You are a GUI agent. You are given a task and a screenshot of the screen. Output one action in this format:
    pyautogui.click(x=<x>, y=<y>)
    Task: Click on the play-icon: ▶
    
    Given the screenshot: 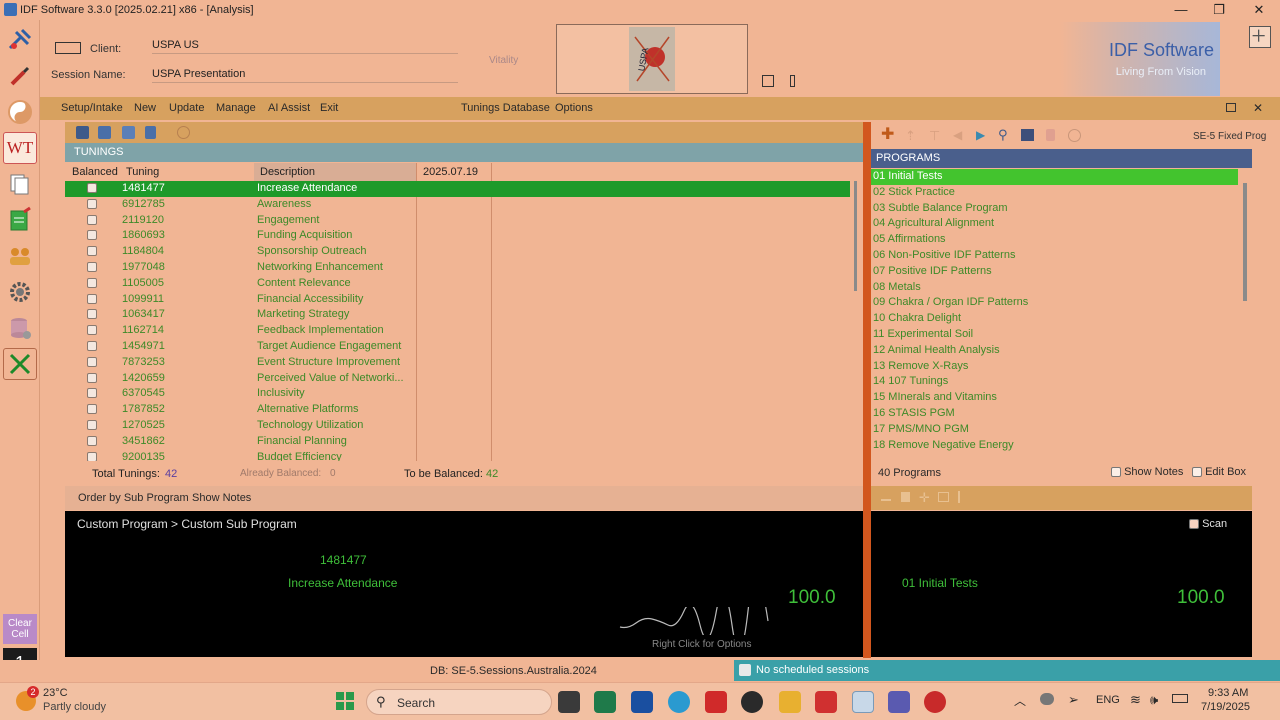 What is the action you would take?
    pyautogui.click(x=980, y=135)
    